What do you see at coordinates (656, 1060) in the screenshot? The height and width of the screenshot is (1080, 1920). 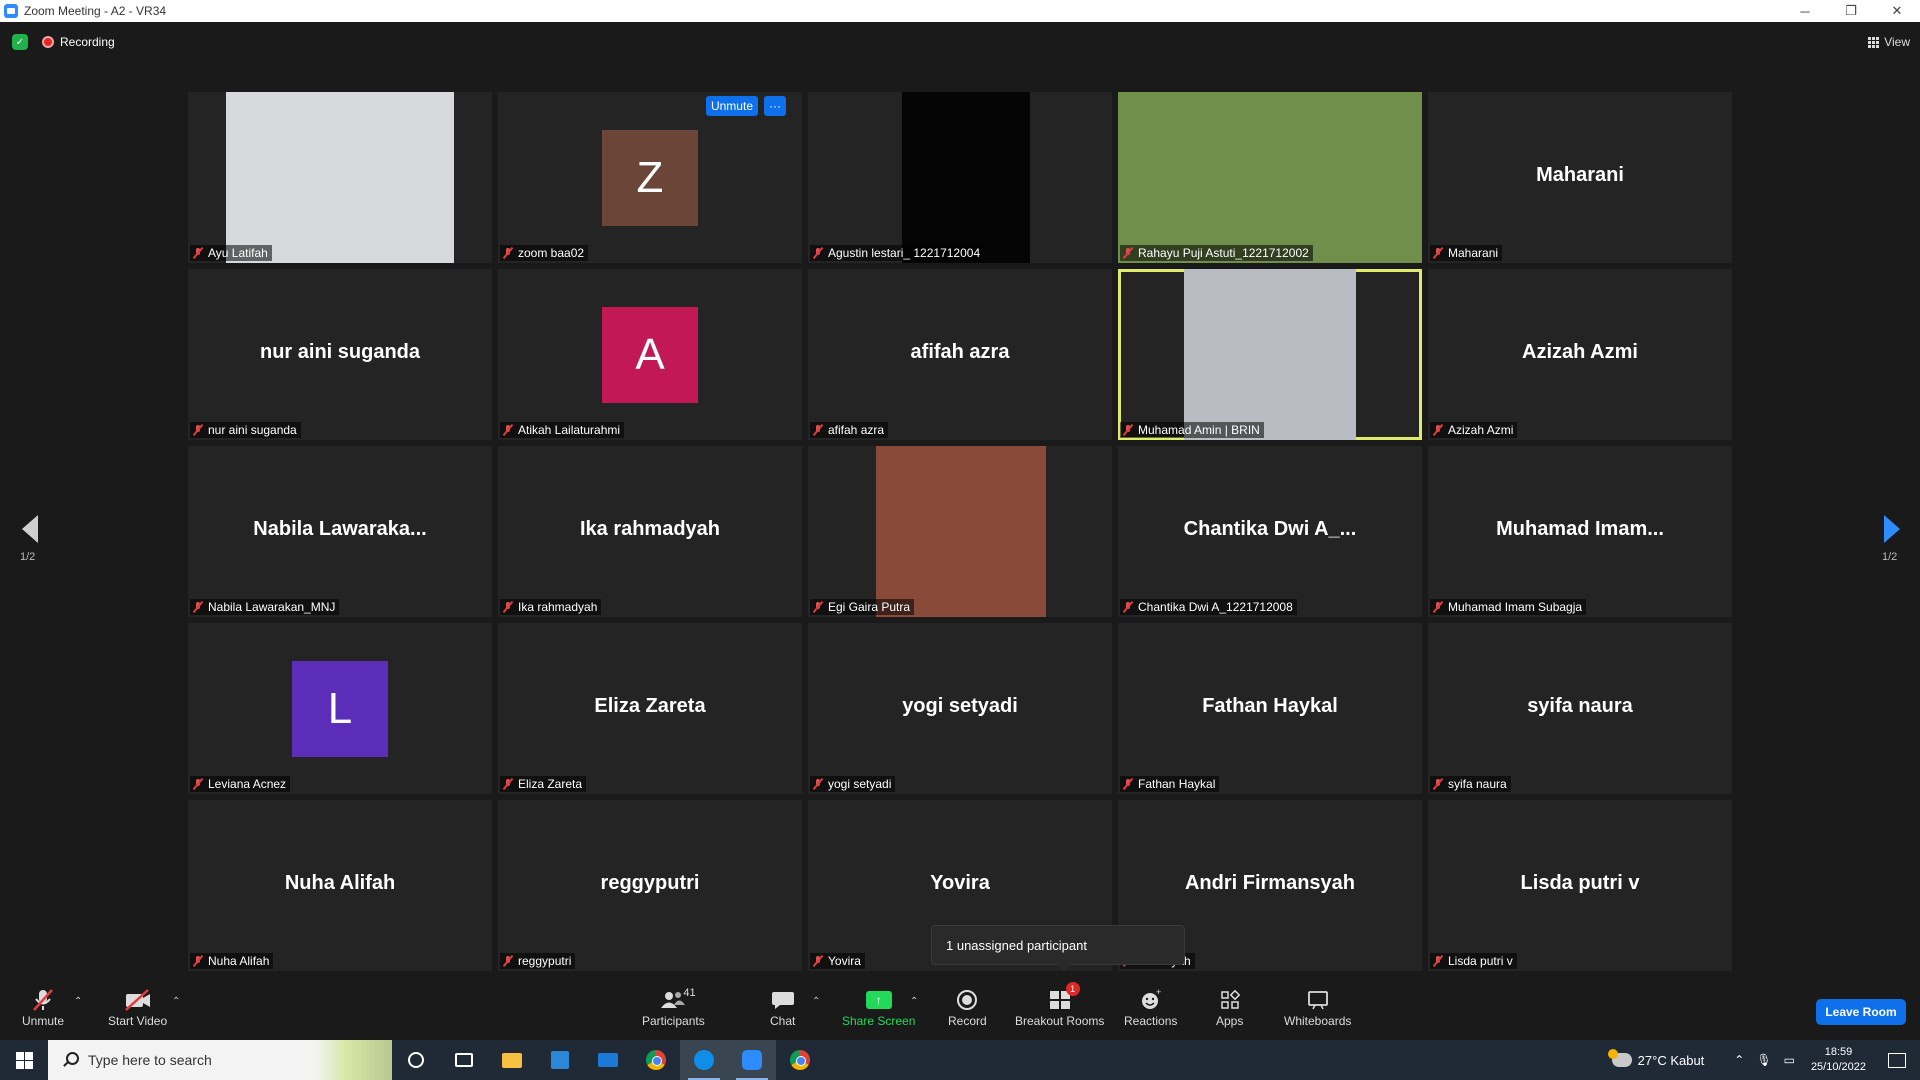 I see `chrome-button` at bounding box center [656, 1060].